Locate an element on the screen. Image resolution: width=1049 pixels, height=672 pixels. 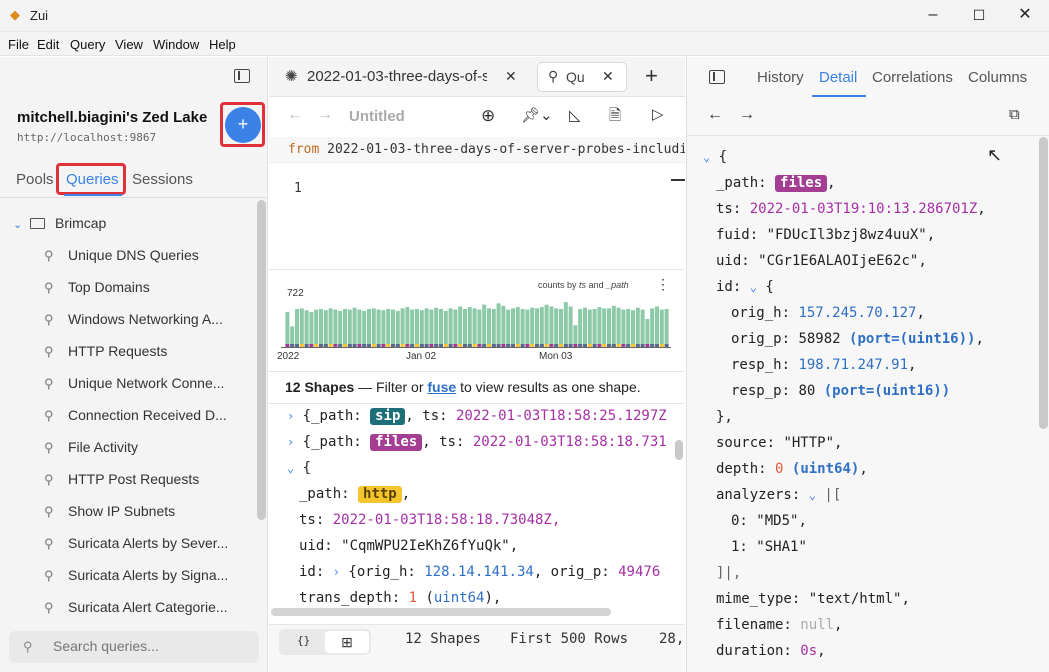
results-scrollbar is located at coordinates (679, 450).